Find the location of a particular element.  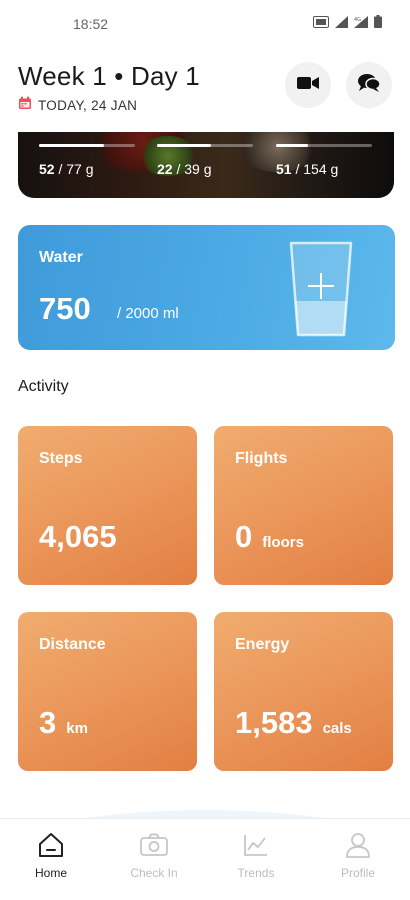

chat-bubbles-icon is located at coordinates (369, 85).